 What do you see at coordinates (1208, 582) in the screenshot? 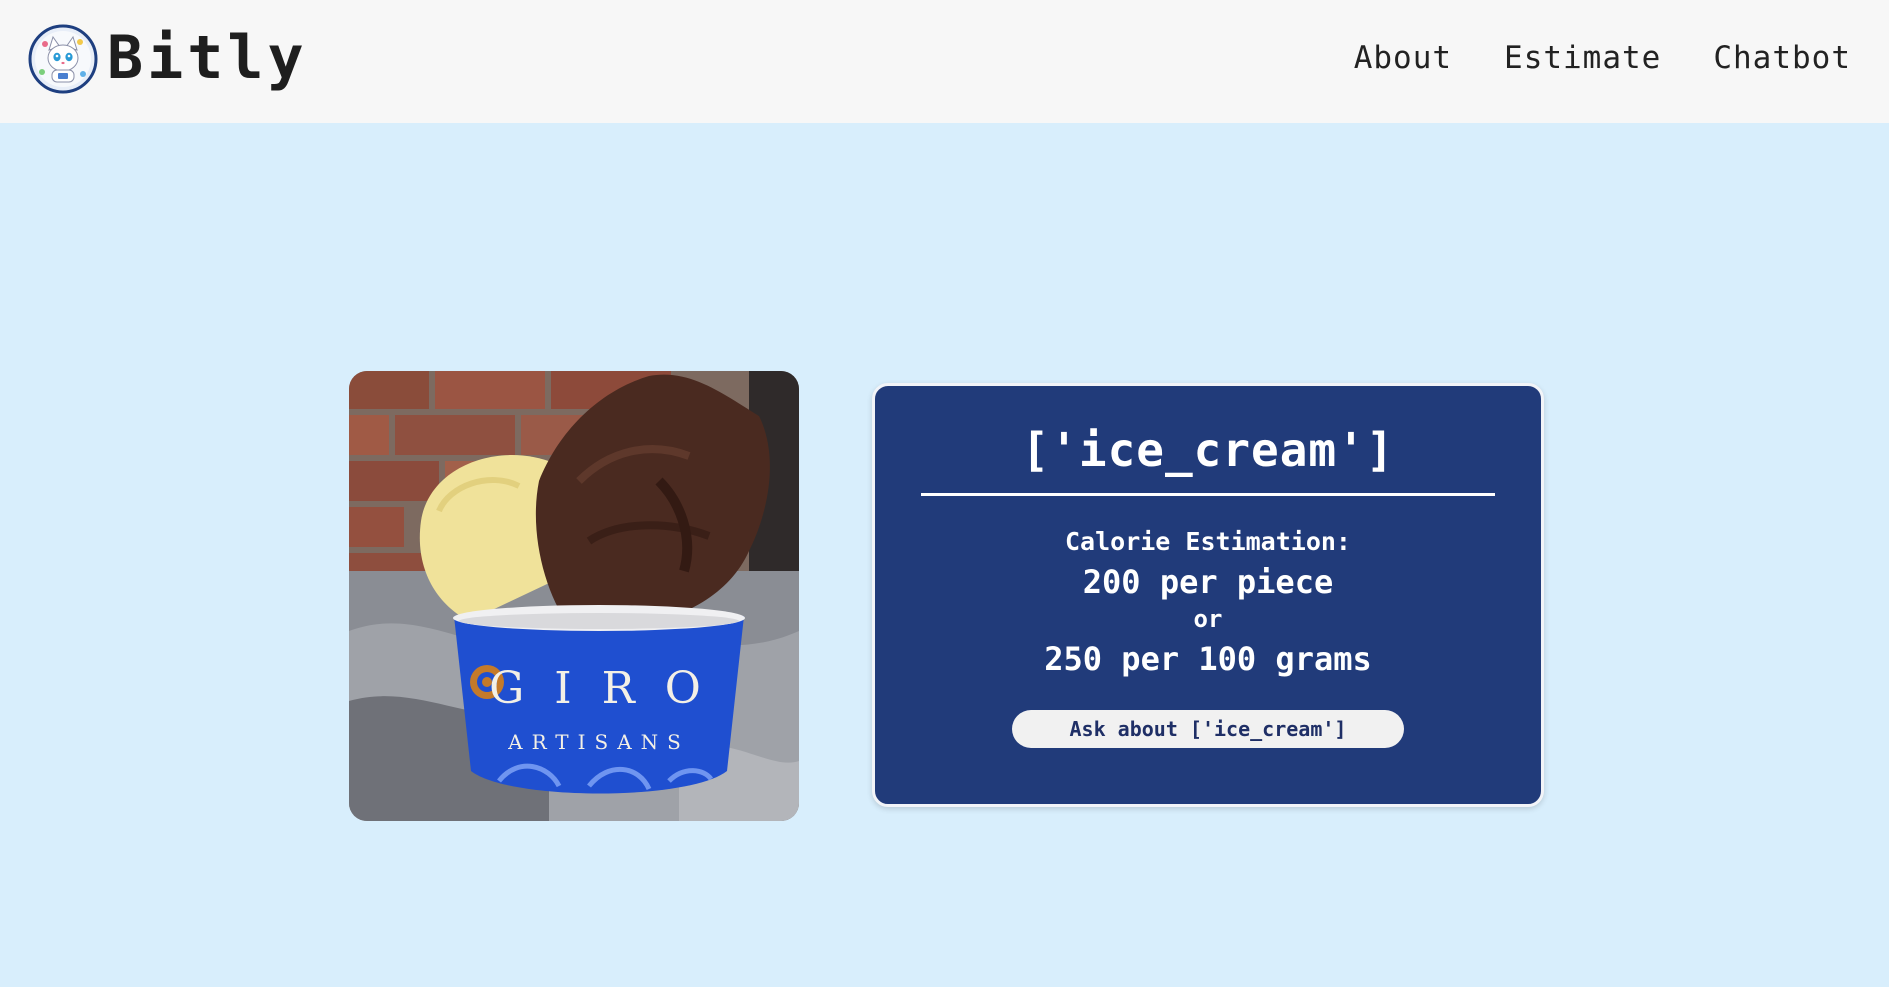
I see `calories-per-piece: 200 per piece` at bounding box center [1208, 582].